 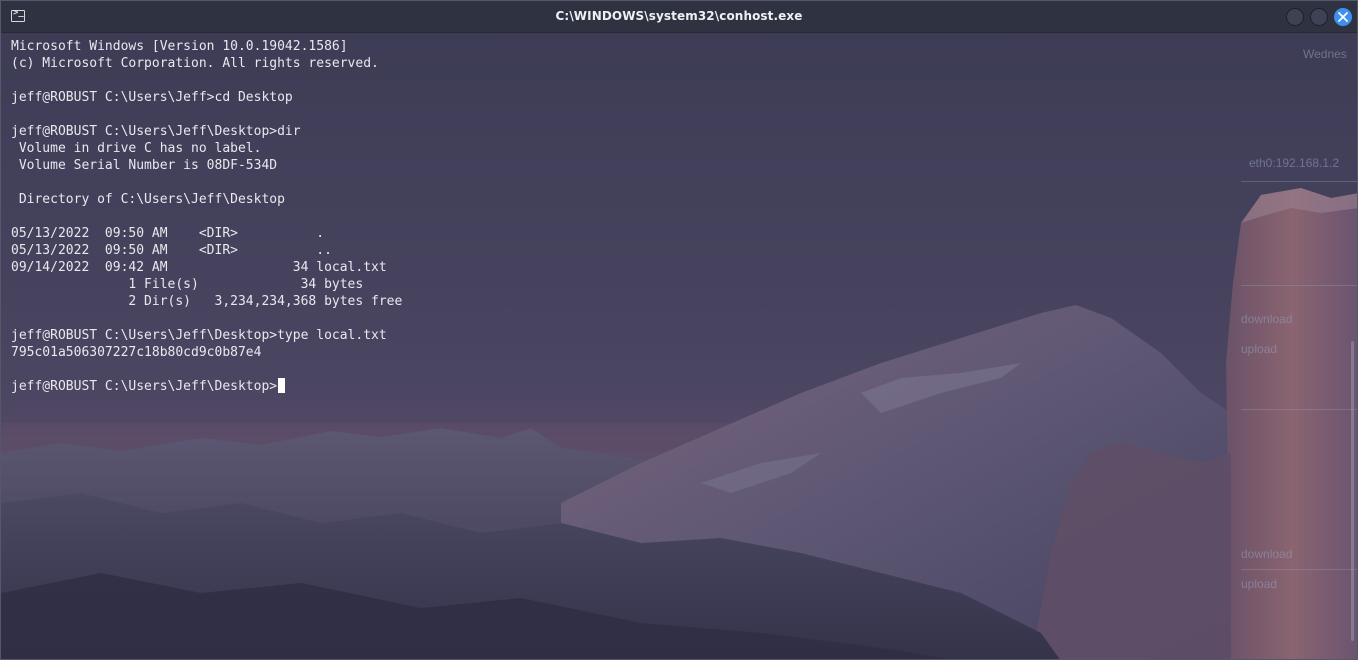 What do you see at coordinates (187, 284) in the screenshot?
I see `console-line: 1 File(s) 34 bytes` at bounding box center [187, 284].